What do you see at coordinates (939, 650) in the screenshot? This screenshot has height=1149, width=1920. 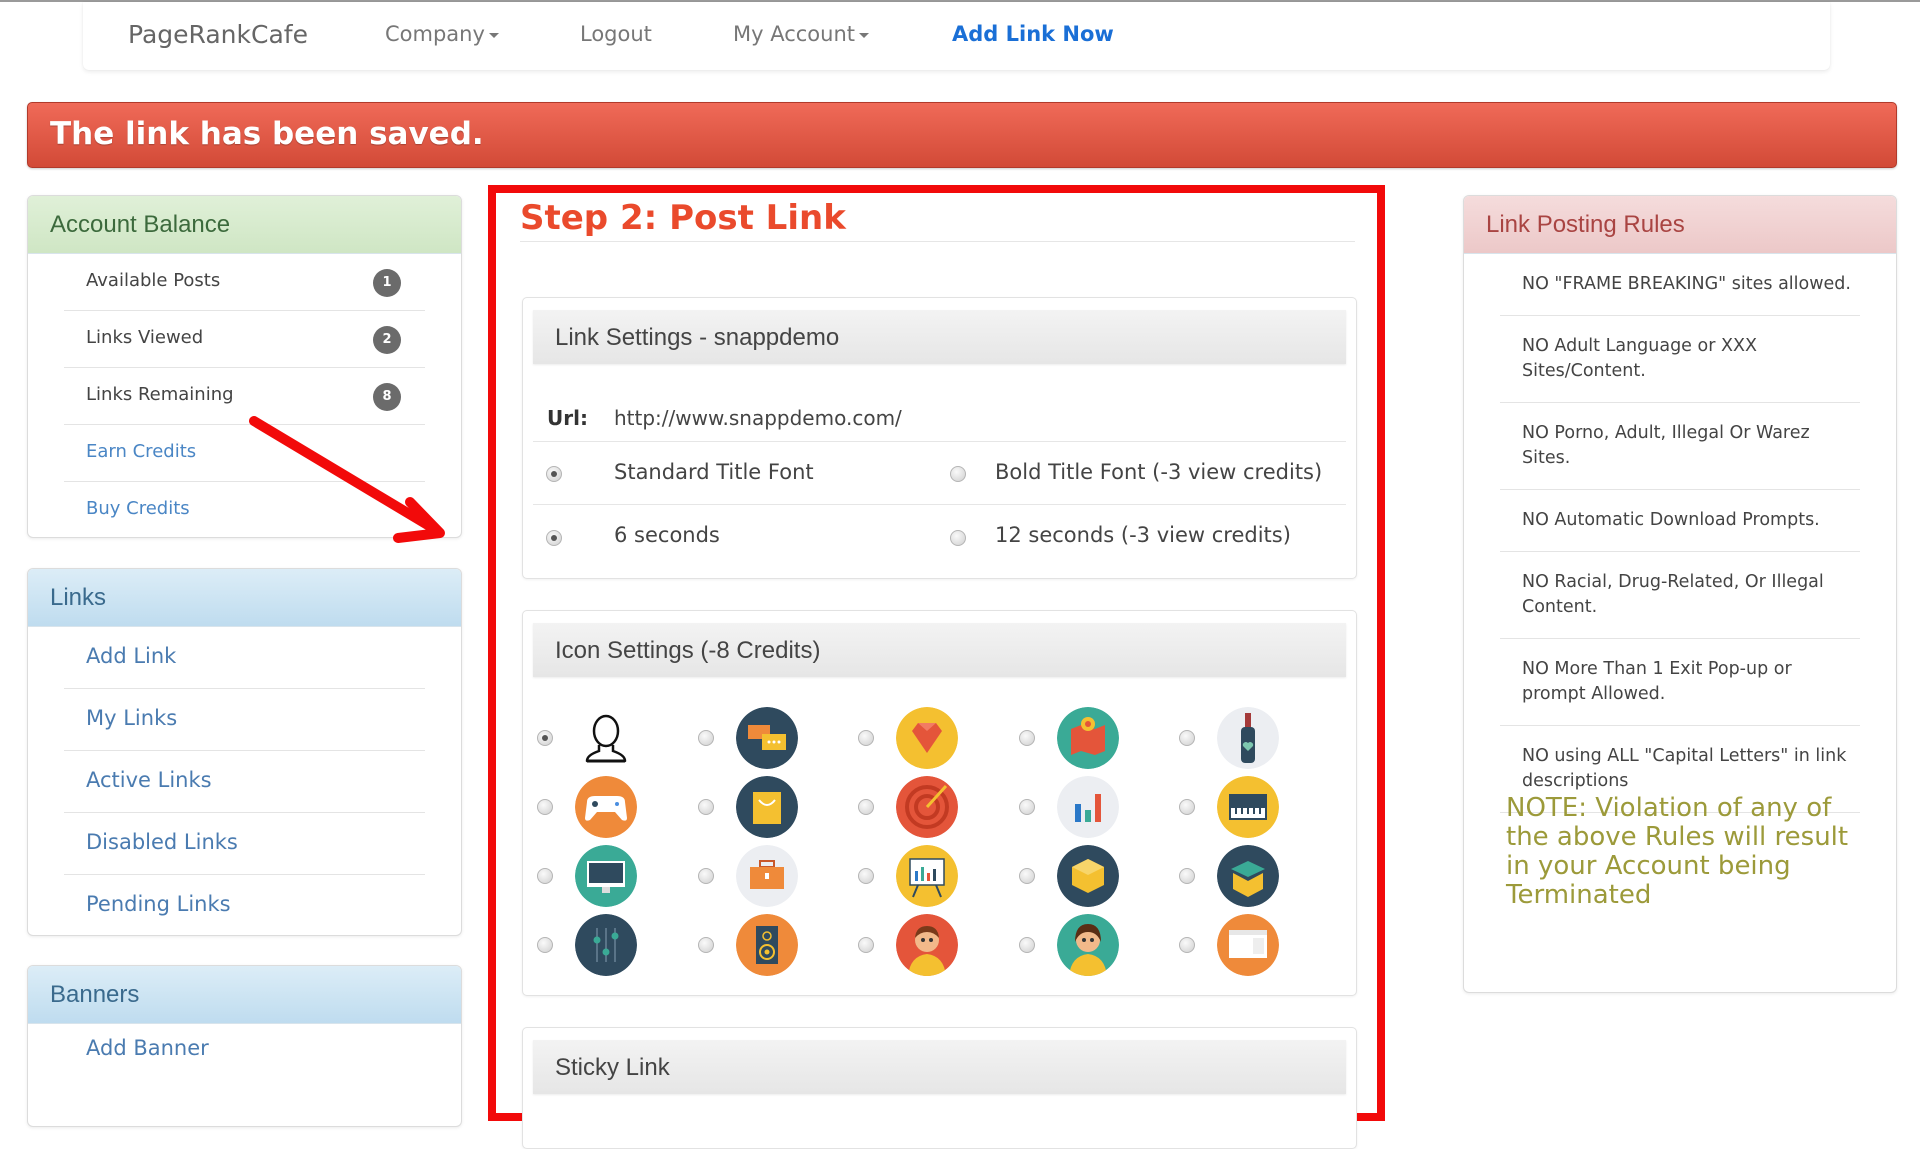 I see `icon-settings-header: Icon Settings (-8 Credits)` at bounding box center [939, 650].